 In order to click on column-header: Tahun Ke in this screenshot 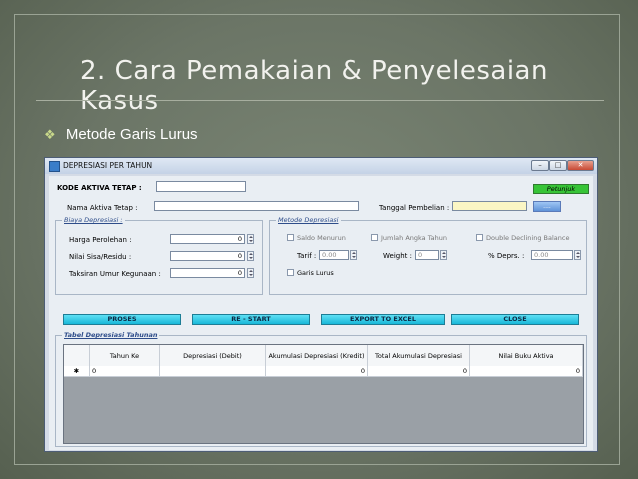, I will do `click(125, 355)`.